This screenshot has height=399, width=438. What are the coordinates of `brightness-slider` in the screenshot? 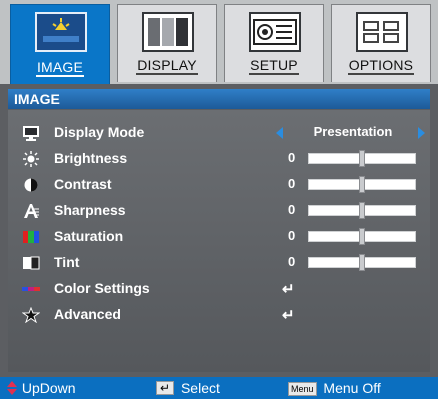 It's located at (362, 158).